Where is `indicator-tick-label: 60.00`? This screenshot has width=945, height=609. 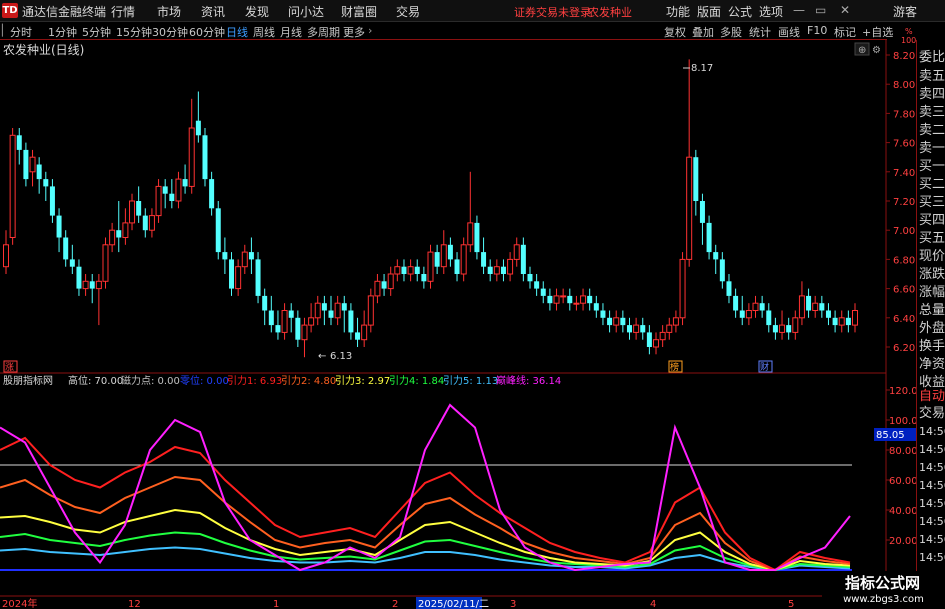
indicator-tick-label: 60.00 is located at coordinates (902, 481).